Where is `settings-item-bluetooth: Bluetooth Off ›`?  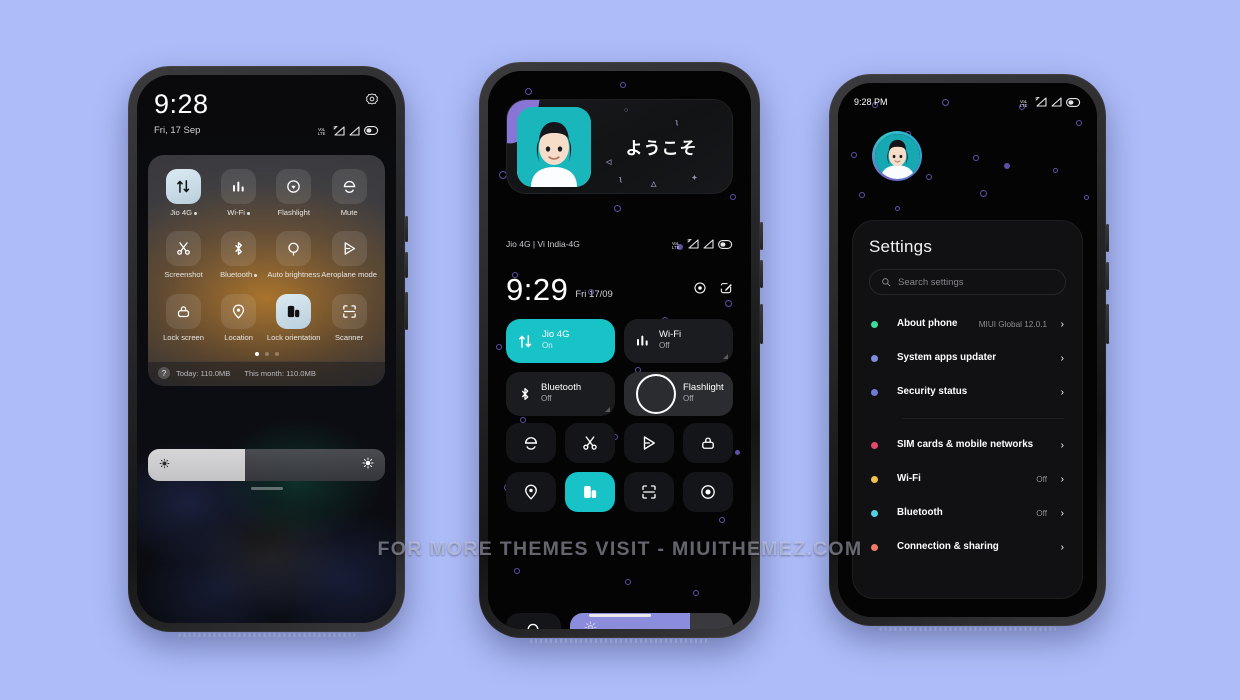 settings-item-bluetooth: Bluetooth Off › is located at coordinates (967, 513).